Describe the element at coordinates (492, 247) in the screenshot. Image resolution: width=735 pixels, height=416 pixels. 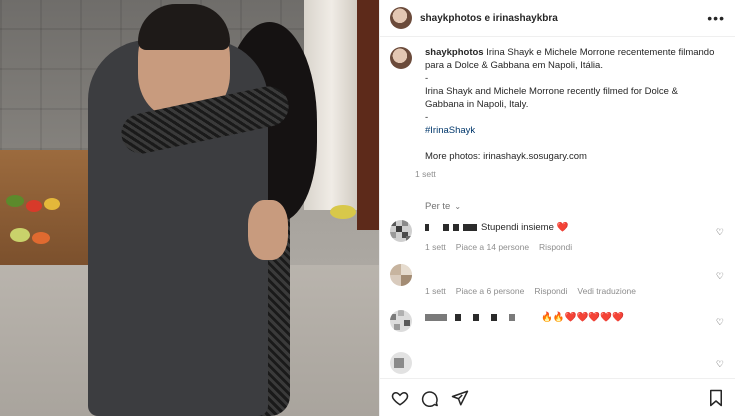
I see `comment-likes: Piace a 14 persone` at that location.